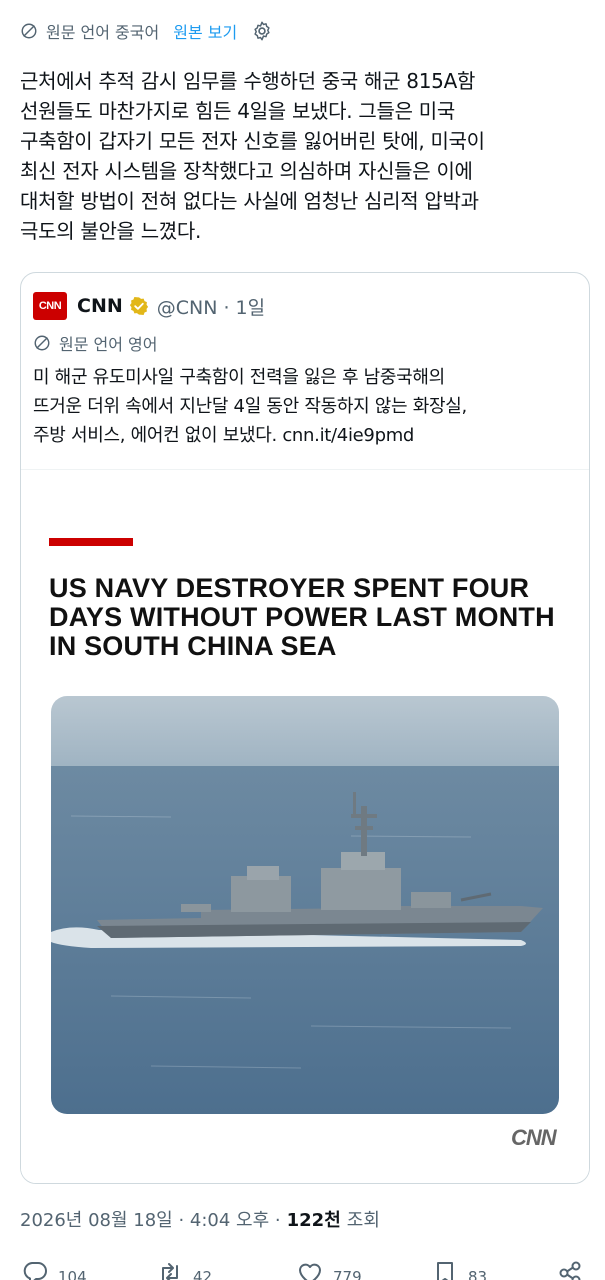  What do you see at coordinates (100, 306) in the screenshot?
I see `quoted-author-name: CNN` at bounding box center [100, 306].